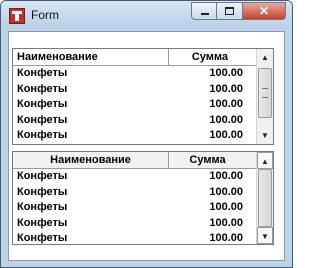  I want to click on close-button: ✕, so click(264, 11).